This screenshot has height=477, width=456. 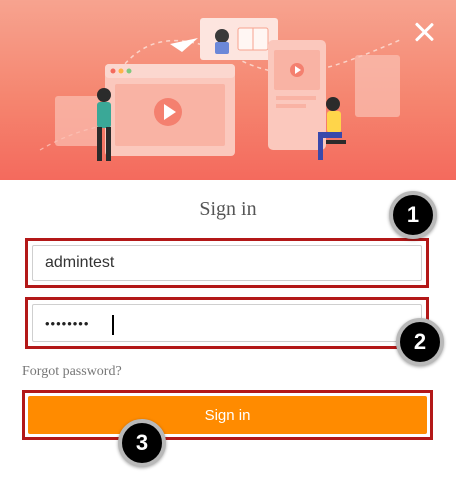 What do you see at coordinates (420, 342) in the screenshot?
I see `step-marker-2: 2` at bounding box center [420, 342].